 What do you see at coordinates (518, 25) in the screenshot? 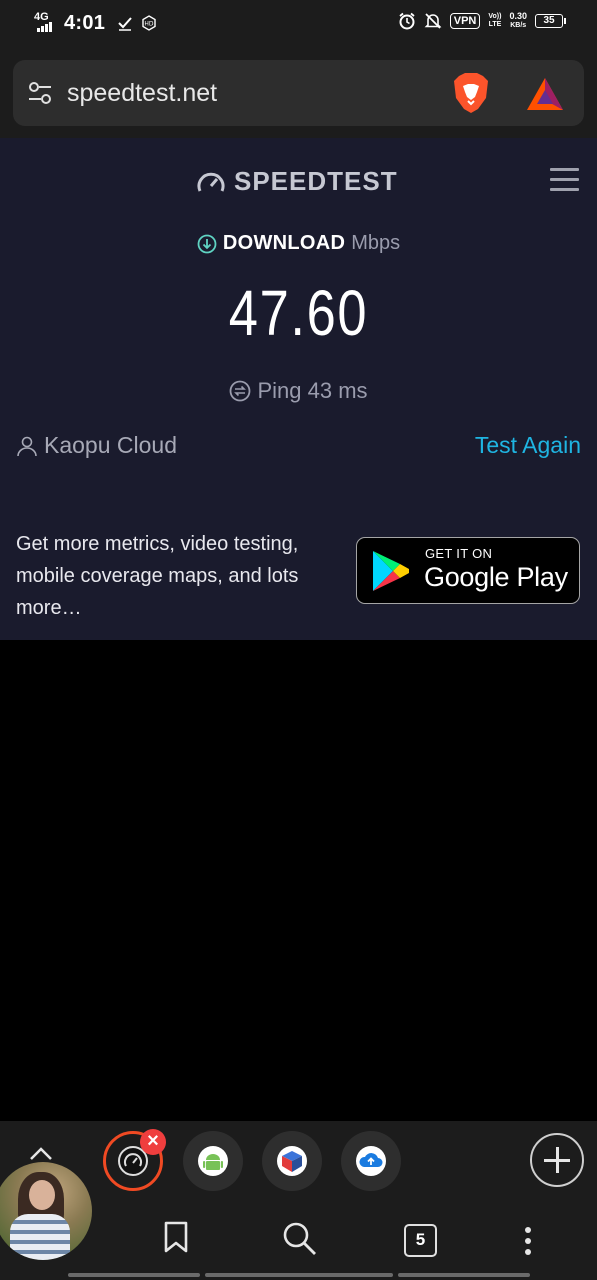
I see `net-speed-unit: KB/s` at bounding box center [518, 25].